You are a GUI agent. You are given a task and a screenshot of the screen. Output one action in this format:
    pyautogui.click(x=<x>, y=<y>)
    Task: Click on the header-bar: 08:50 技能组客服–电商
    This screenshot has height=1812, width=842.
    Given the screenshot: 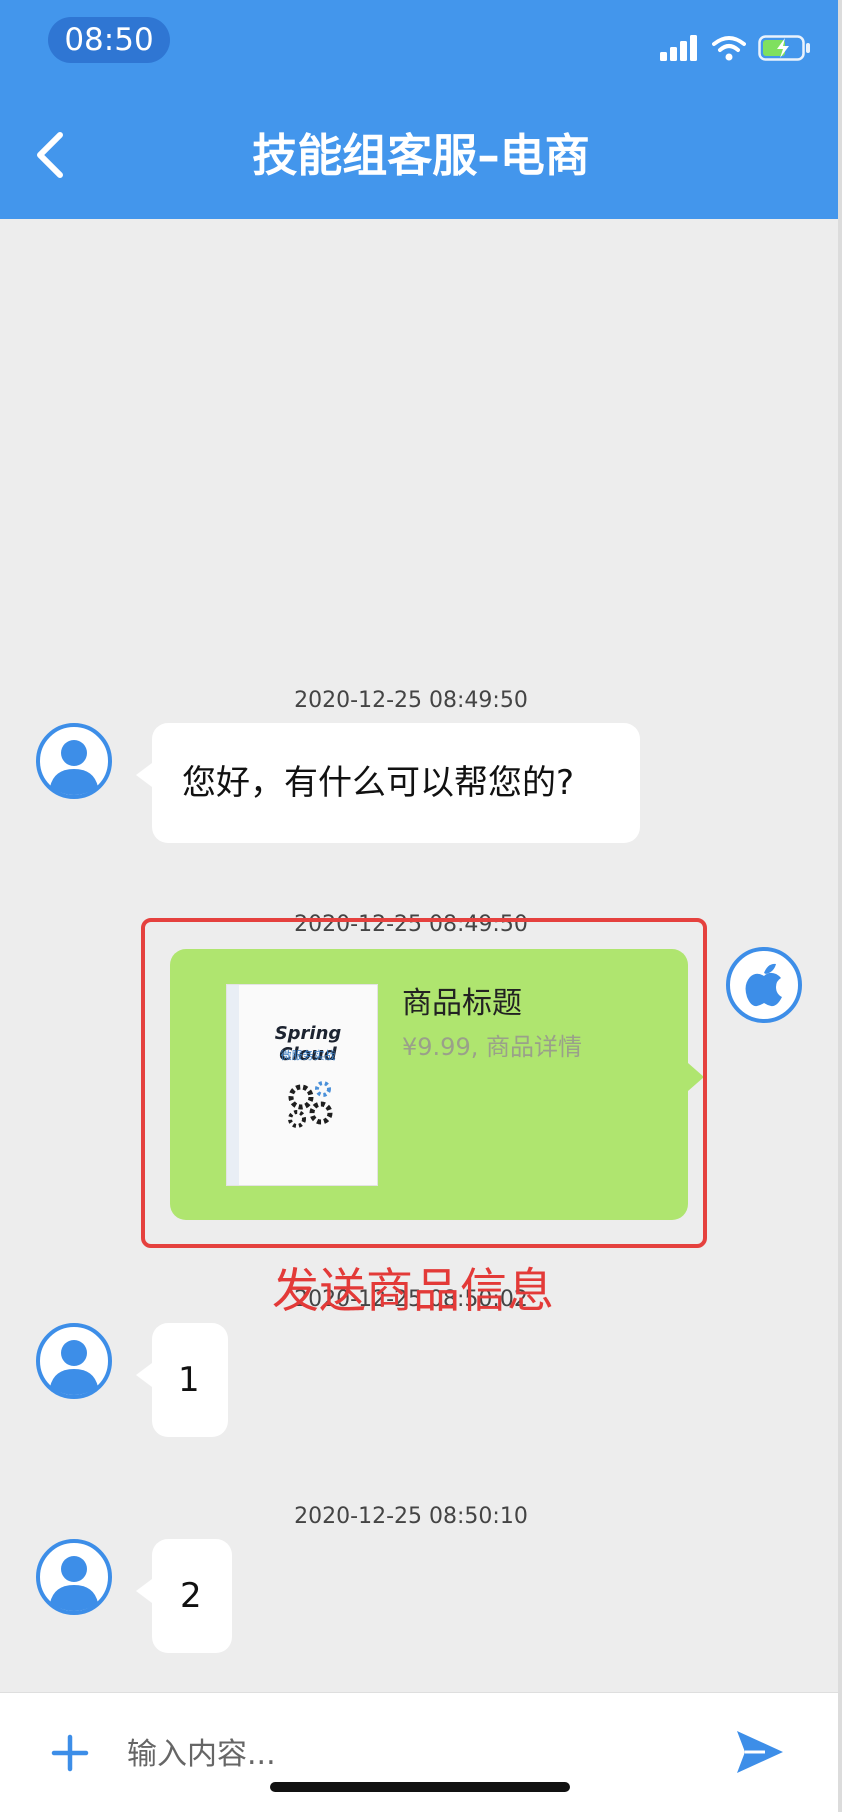 What is the action you would take?
    pyautogui.click(x=421, y=109)
    